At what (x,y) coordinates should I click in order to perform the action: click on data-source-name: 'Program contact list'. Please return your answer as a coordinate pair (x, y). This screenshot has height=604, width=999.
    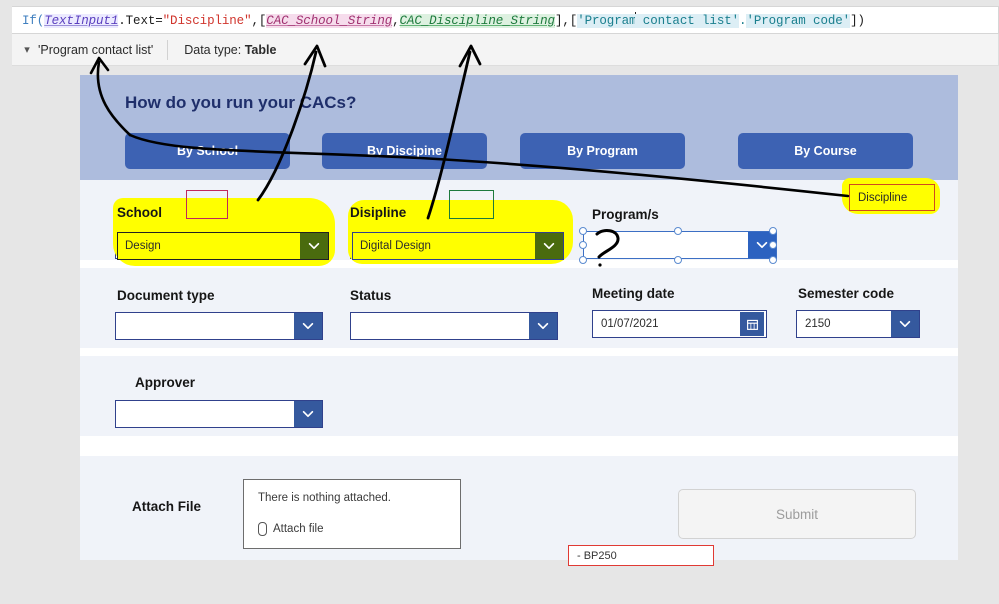
    Looking at the image, I should click on (100, 50).